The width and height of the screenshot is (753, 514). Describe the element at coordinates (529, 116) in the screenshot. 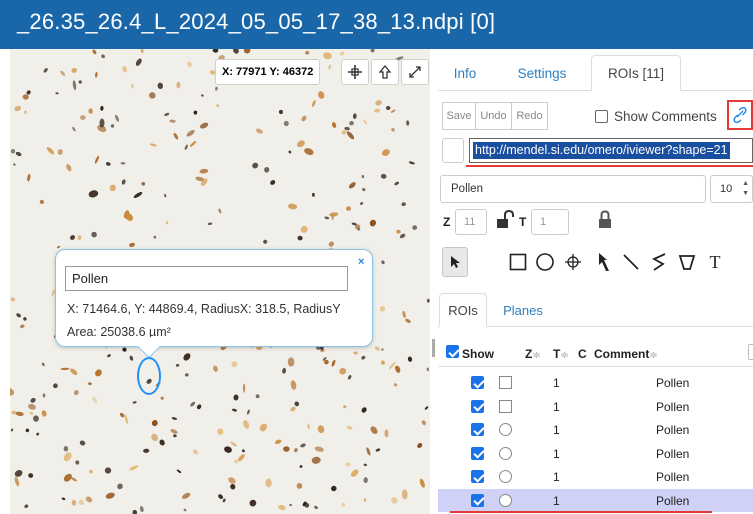

I see `redo-button: Redo` at that location.